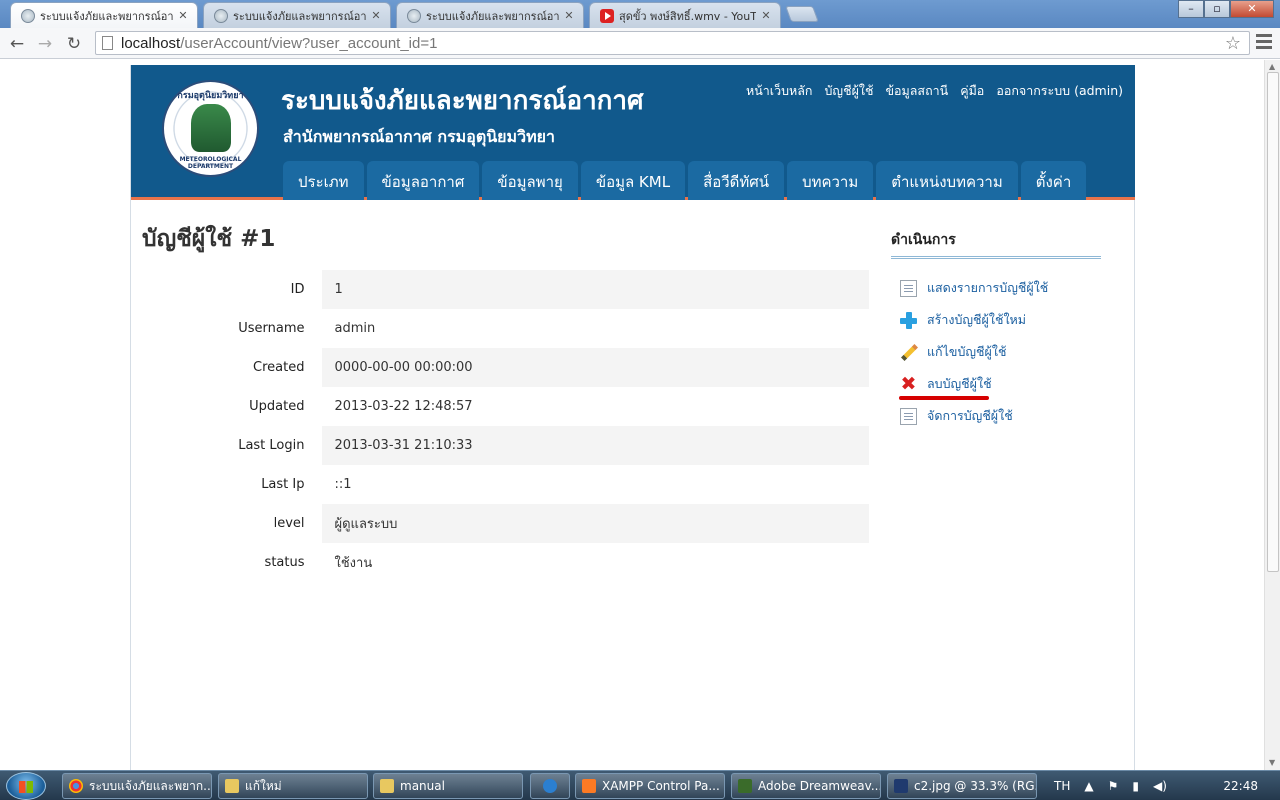 The image size is (1280, 800). What do you see at coordinates (988, 287) in the screenshot?
I see `sidebar-item-label: แสดงรายการบัญชีผู้ใช้` at bounding box center [988, 287].